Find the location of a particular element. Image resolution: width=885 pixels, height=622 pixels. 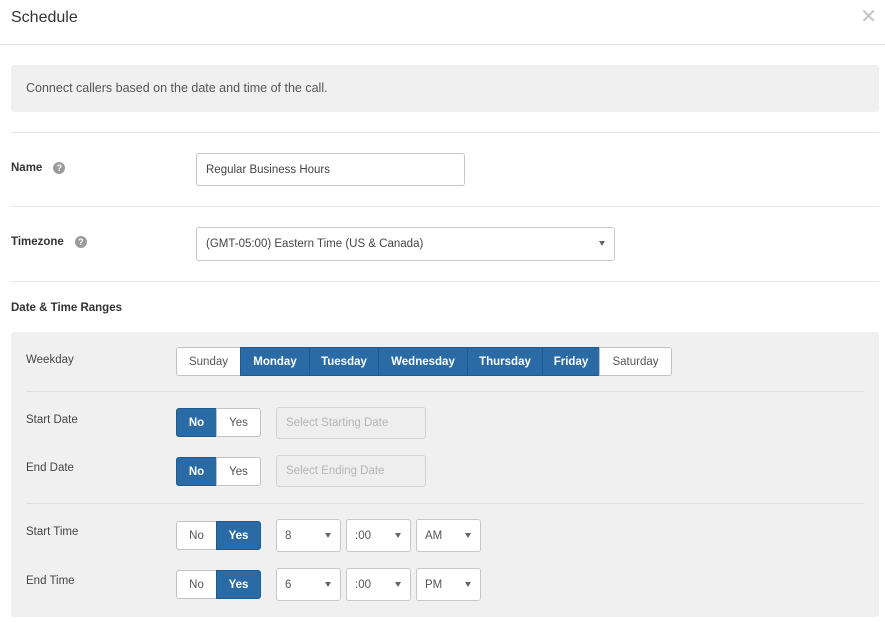

weekday-monday-button: Monday is located at coordinates (275, 361).